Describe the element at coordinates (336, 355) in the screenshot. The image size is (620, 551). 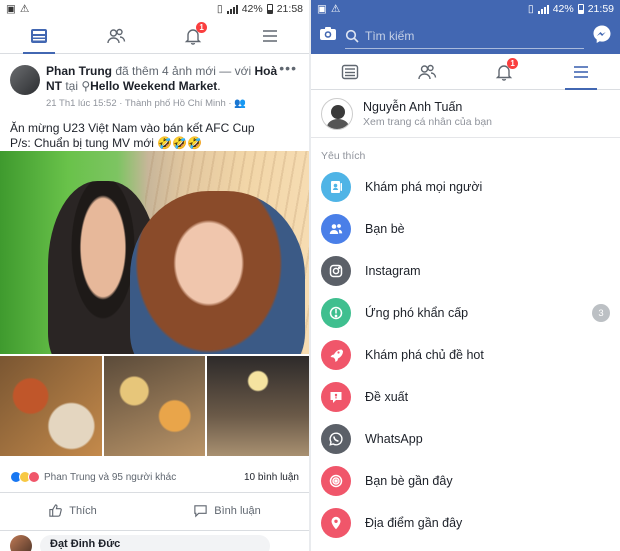
I see `rocket-icon` at that location.